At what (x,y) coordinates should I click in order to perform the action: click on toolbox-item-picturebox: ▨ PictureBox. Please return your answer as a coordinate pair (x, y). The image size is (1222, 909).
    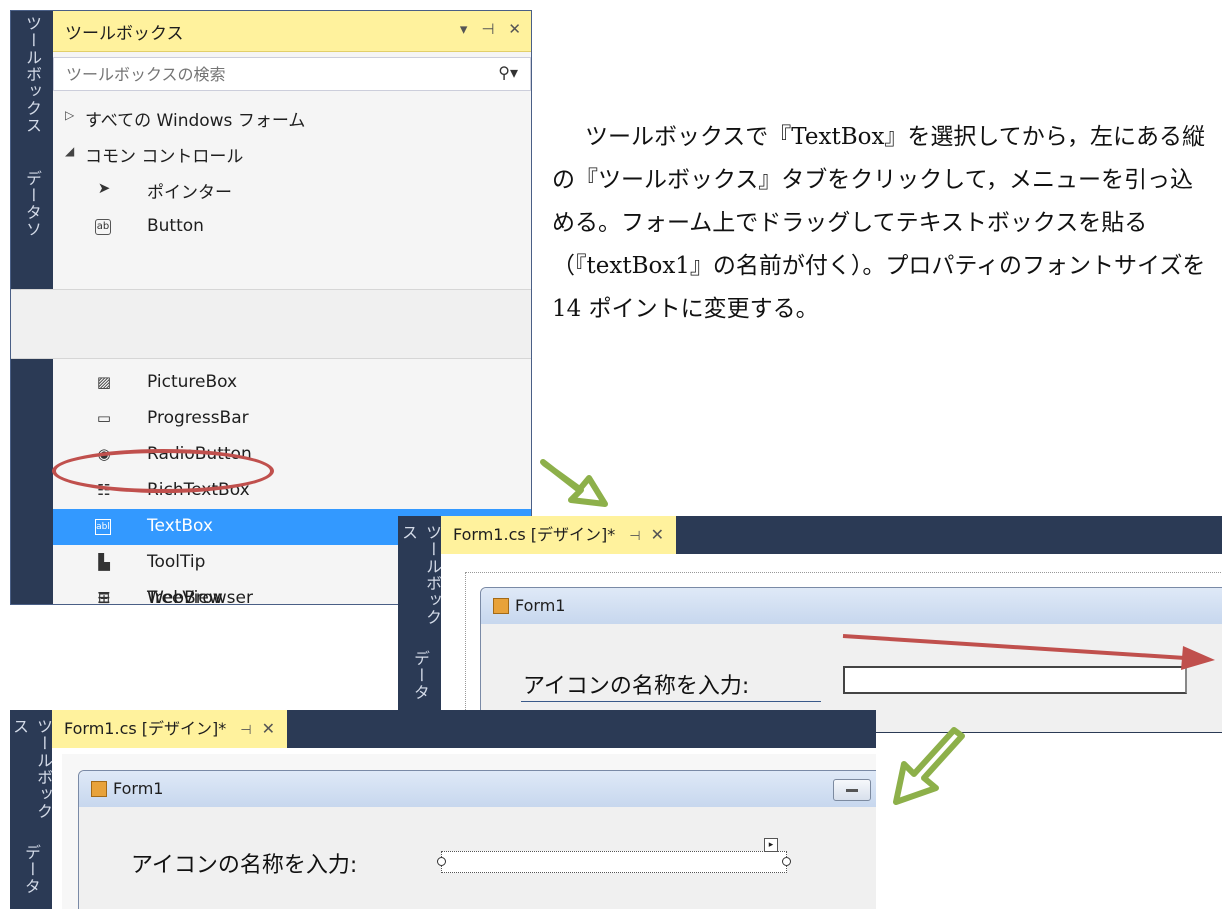
    Looking at the image, I should click on (292, 383).